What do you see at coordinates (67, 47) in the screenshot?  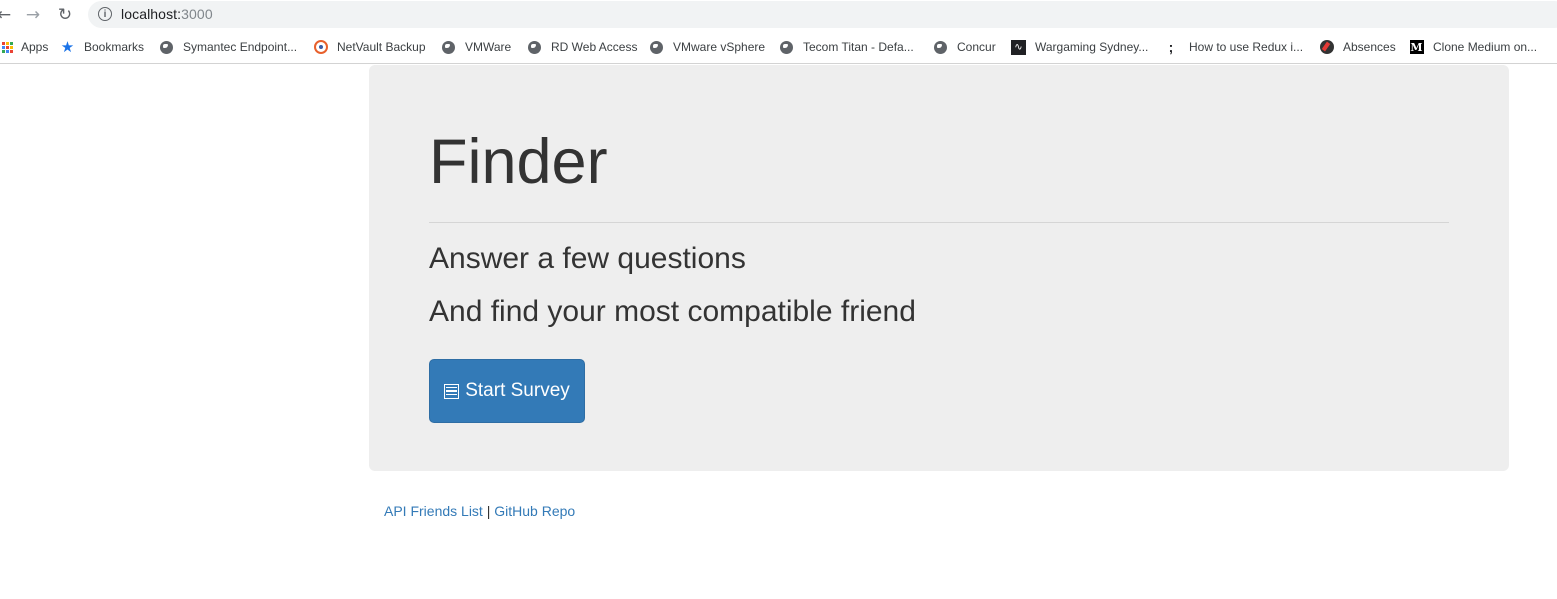 I see `star-icon: ★` at bounding box center [67, 47].